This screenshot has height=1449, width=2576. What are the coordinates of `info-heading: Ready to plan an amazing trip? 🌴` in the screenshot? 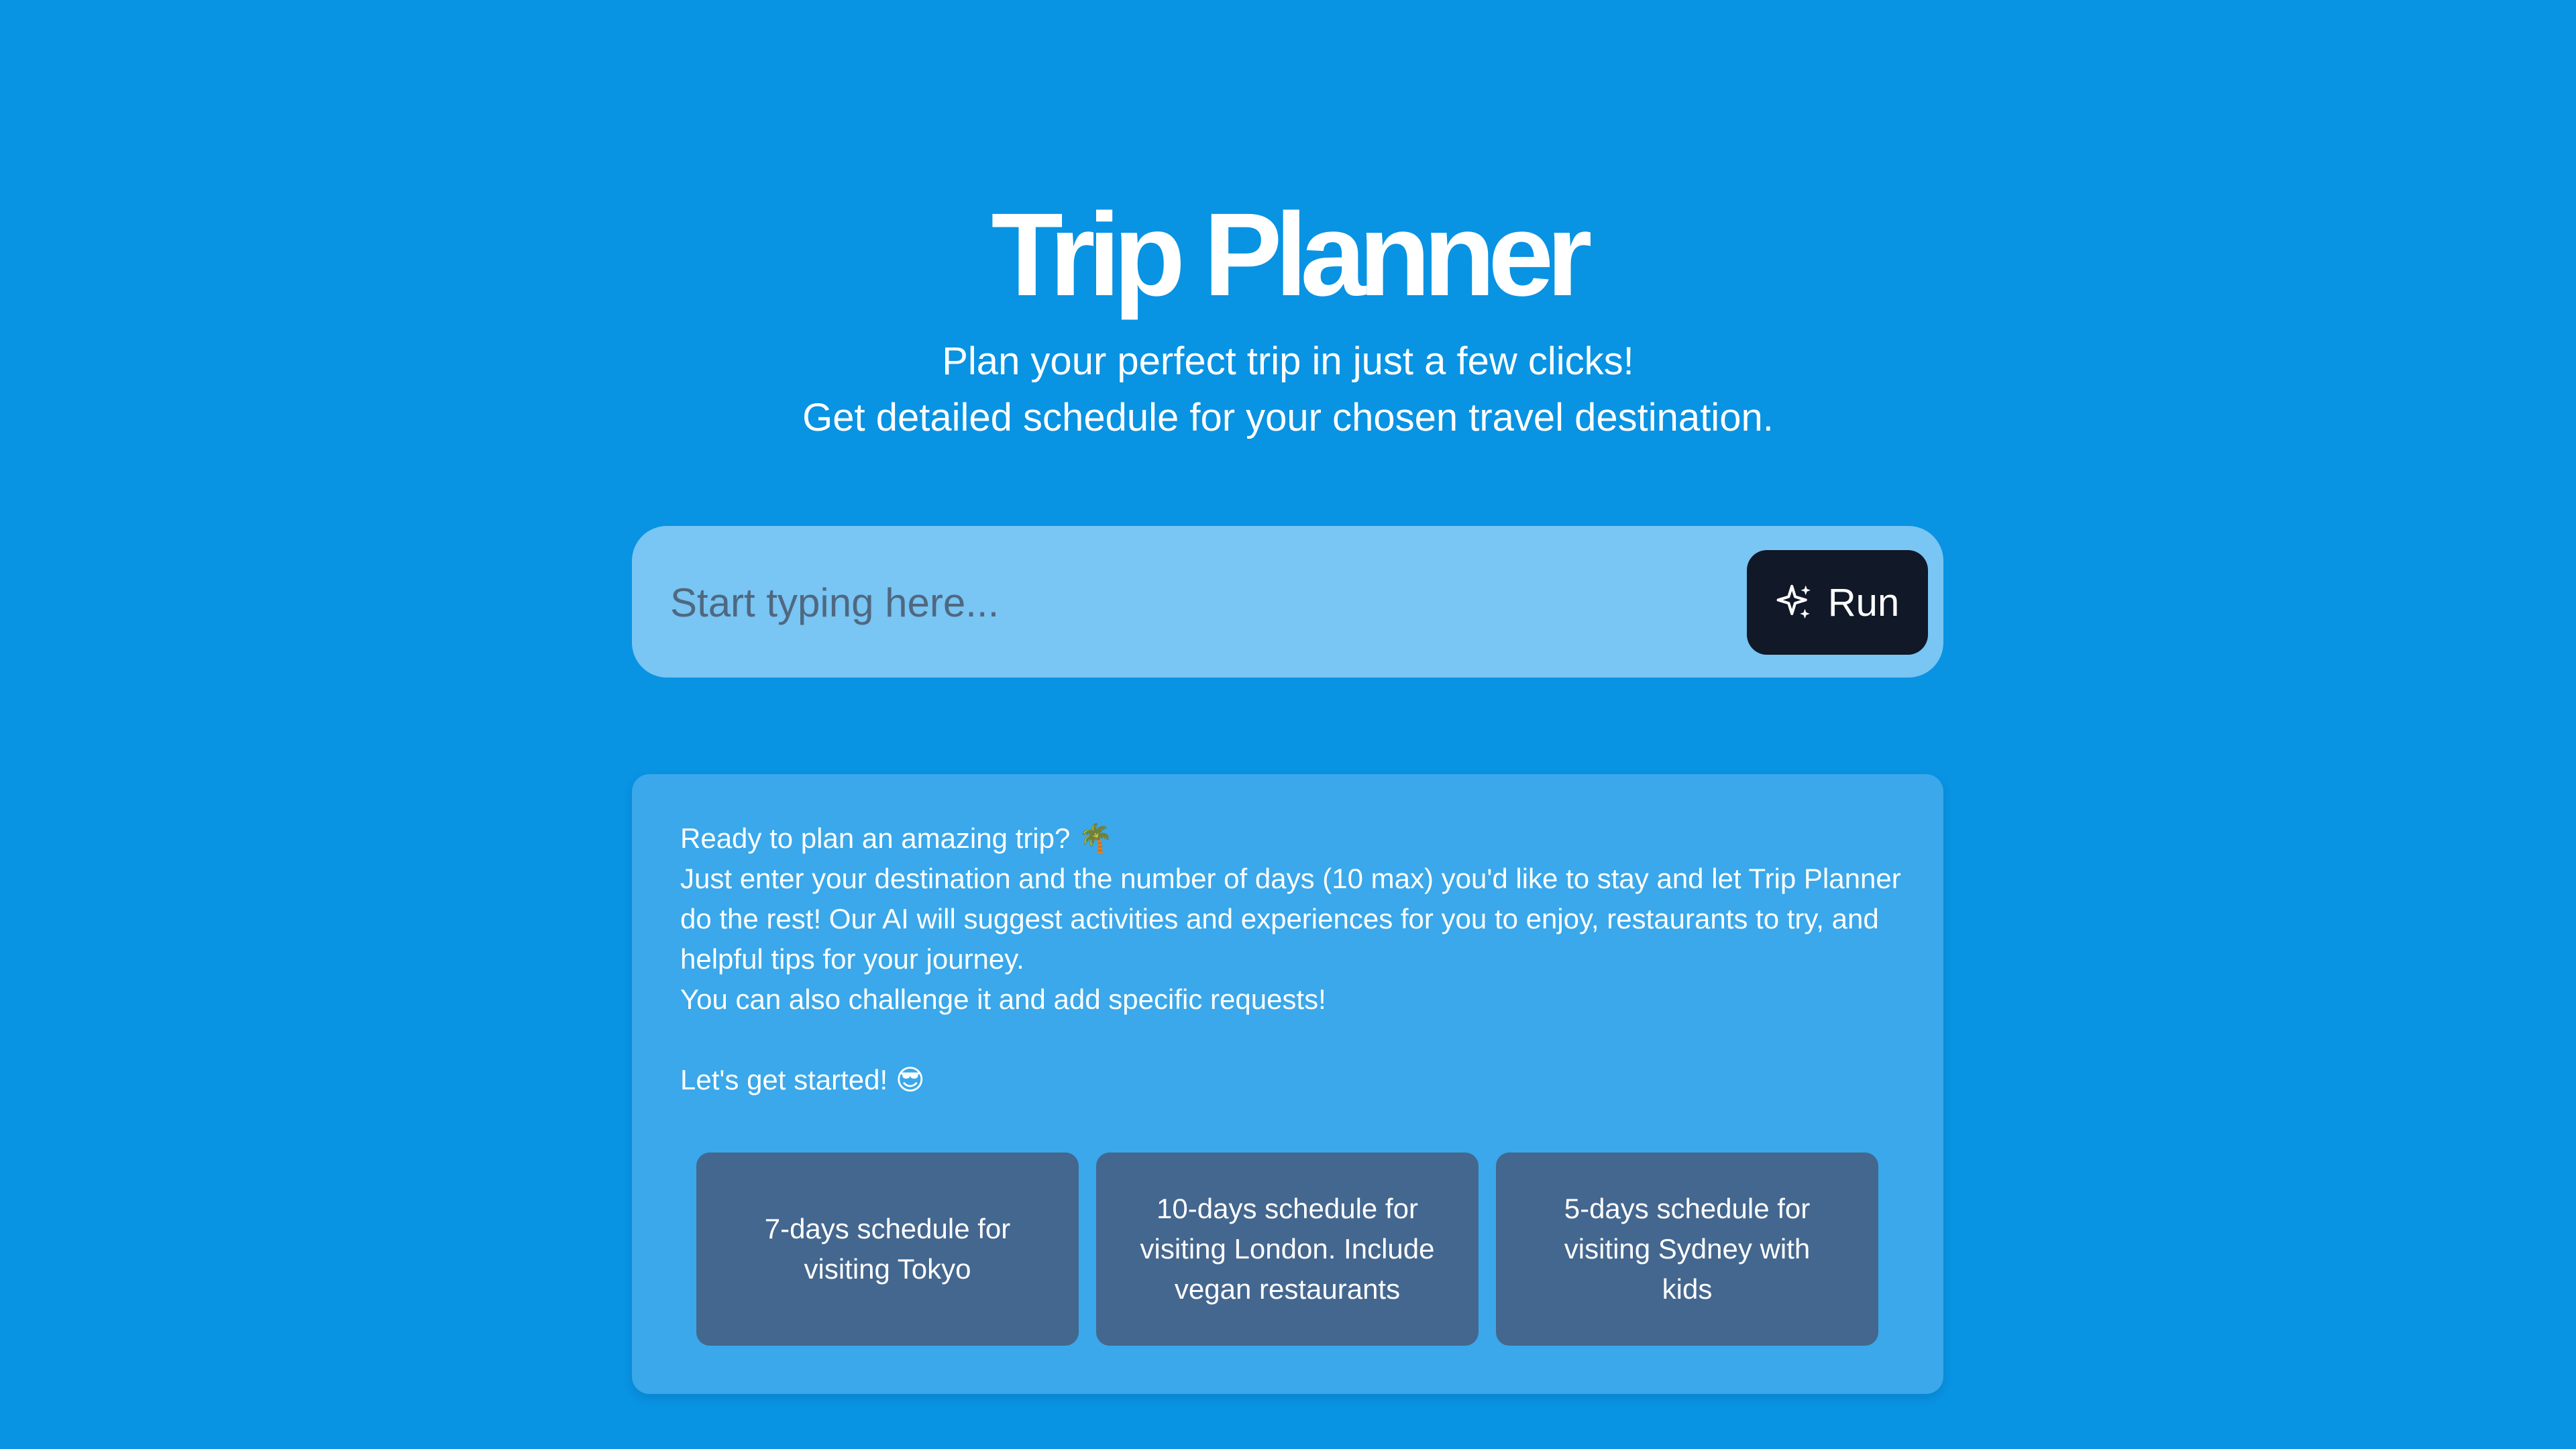 It's located at (897, 838).